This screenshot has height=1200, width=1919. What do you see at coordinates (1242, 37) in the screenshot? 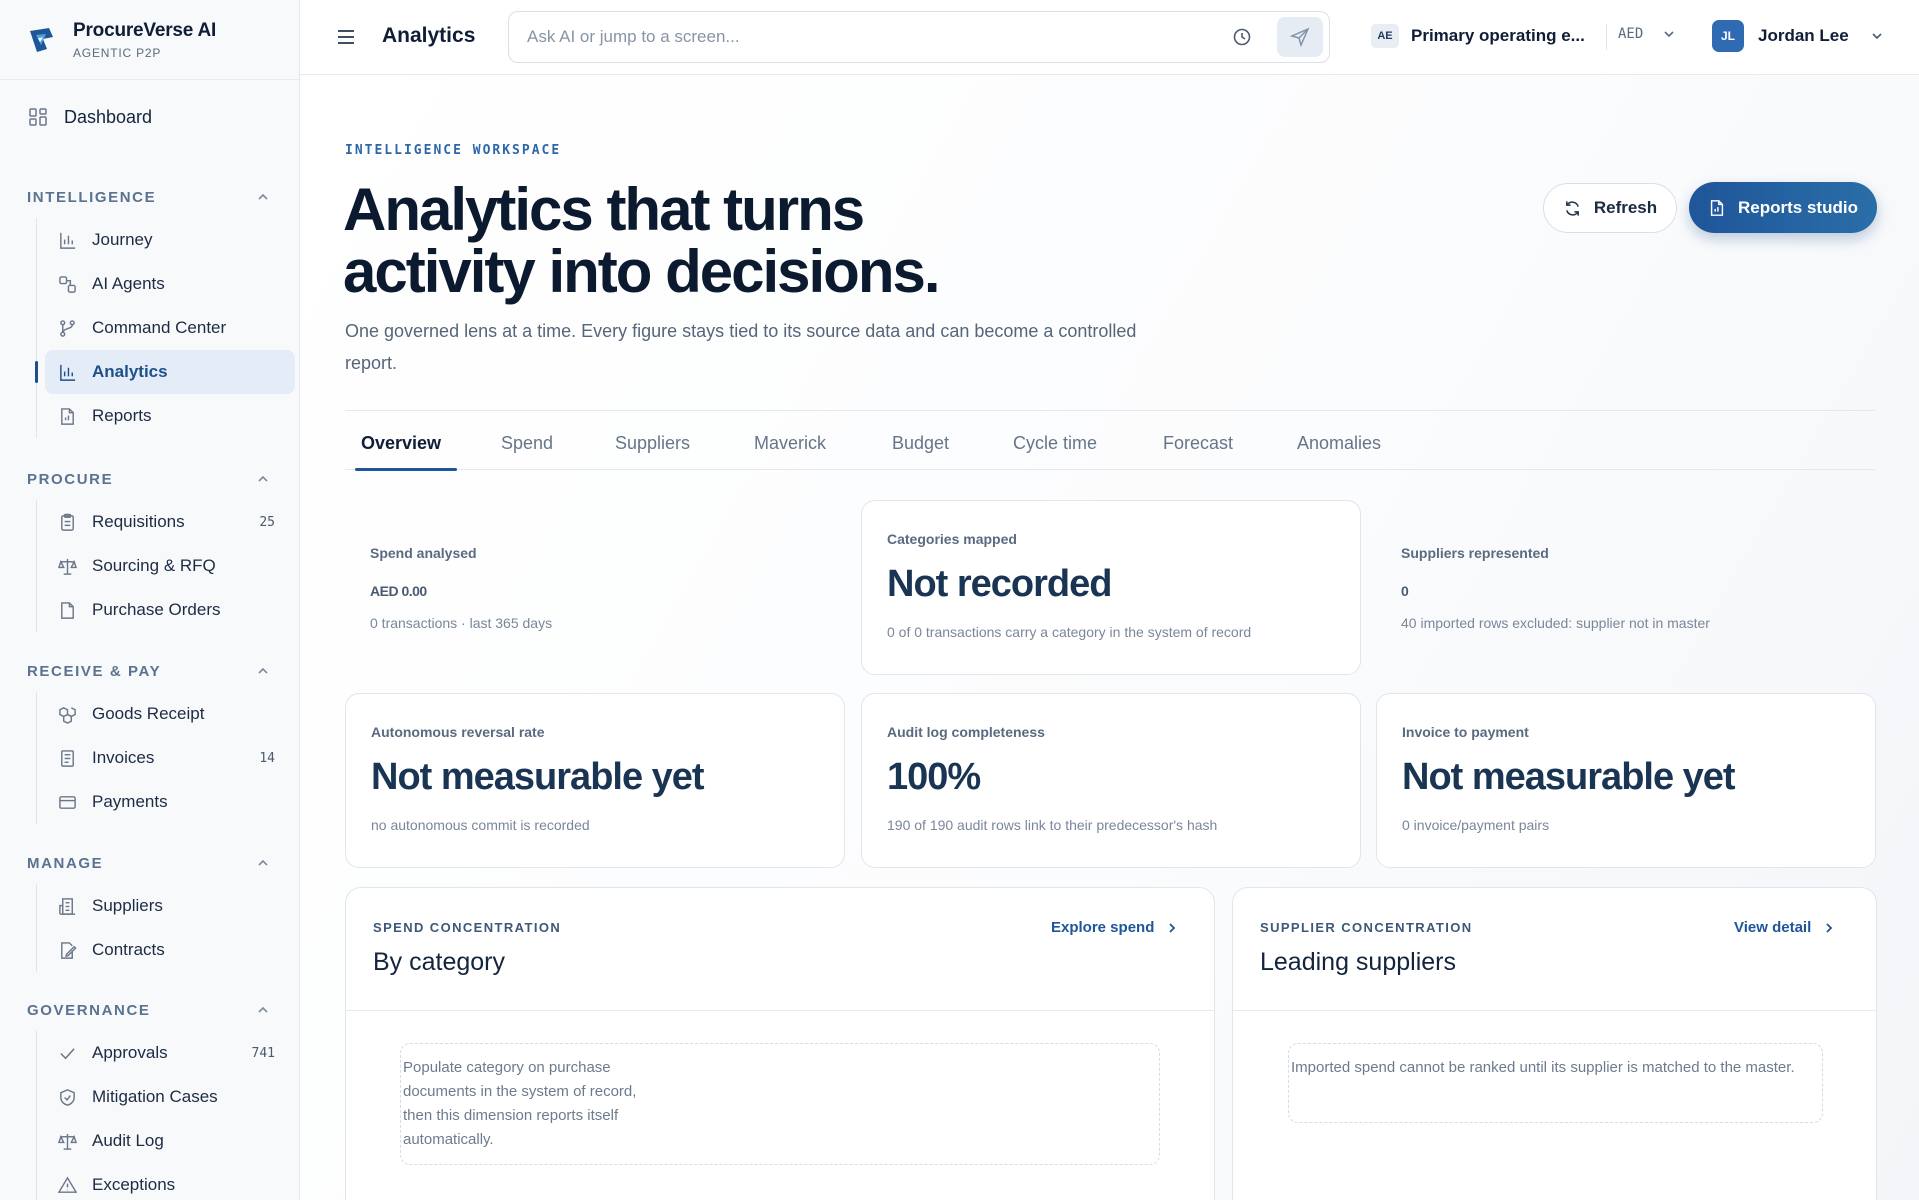
I see `history-icon` at bounding box center [1242, 37].